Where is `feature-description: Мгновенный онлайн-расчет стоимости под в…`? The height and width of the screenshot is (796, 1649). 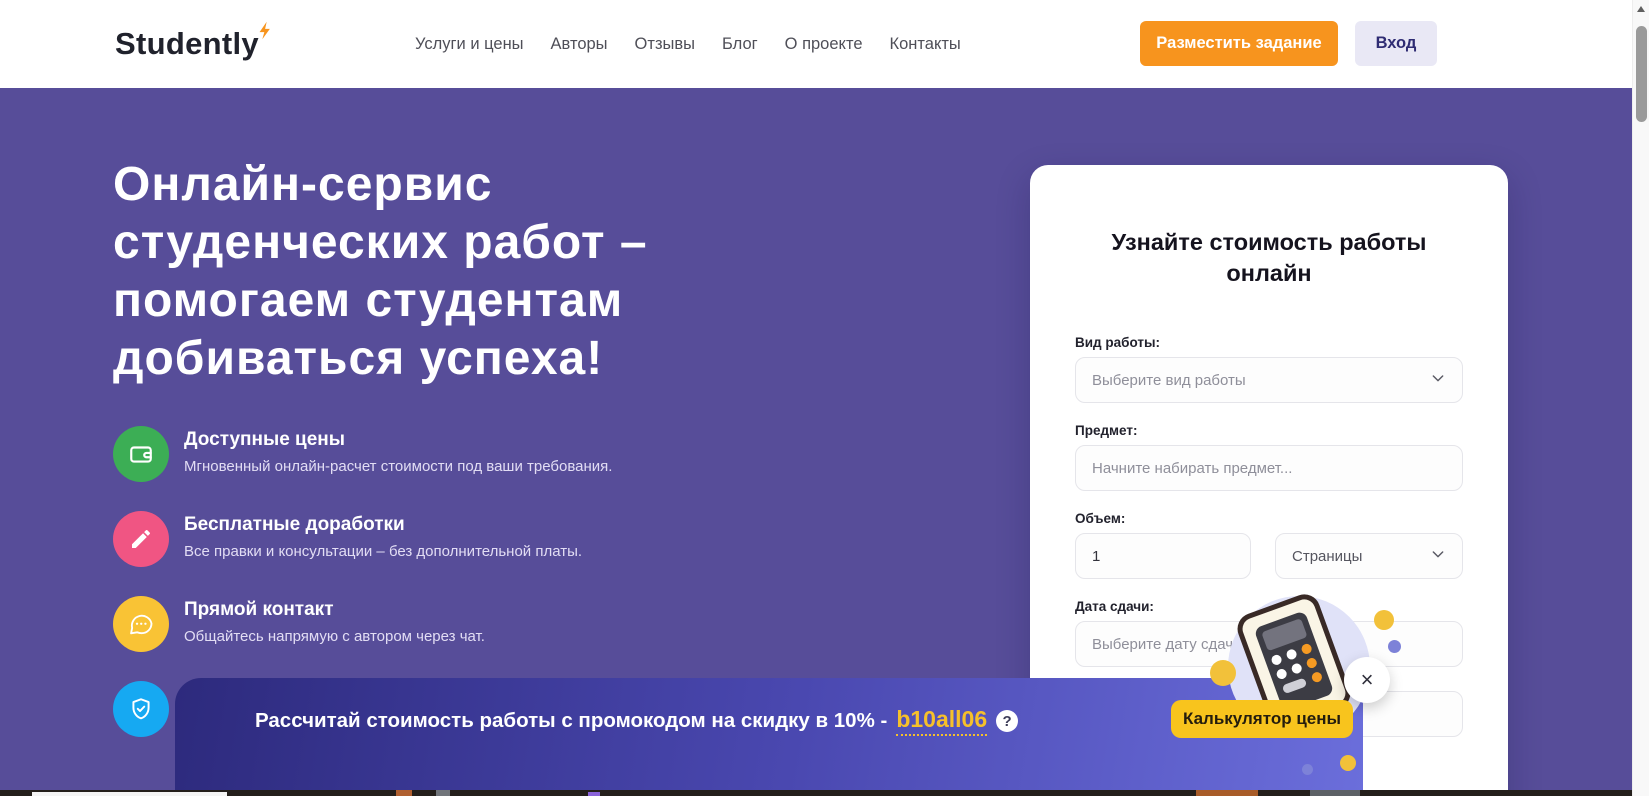
feature-description: Мгновенный онлайн-расчет стоимости под в… is located at coordinates (398, 466).